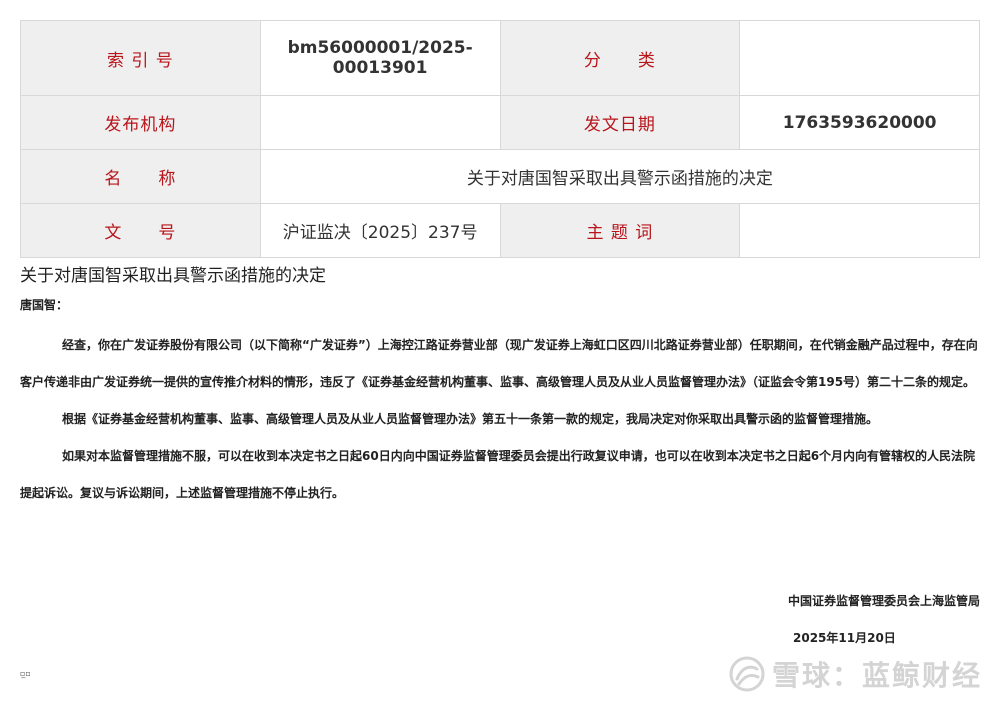 The height and width of the screenshot is (704, 1000). Describe the element at coordinates (859, 58) in the screenshot. I see `category-value` at that location.